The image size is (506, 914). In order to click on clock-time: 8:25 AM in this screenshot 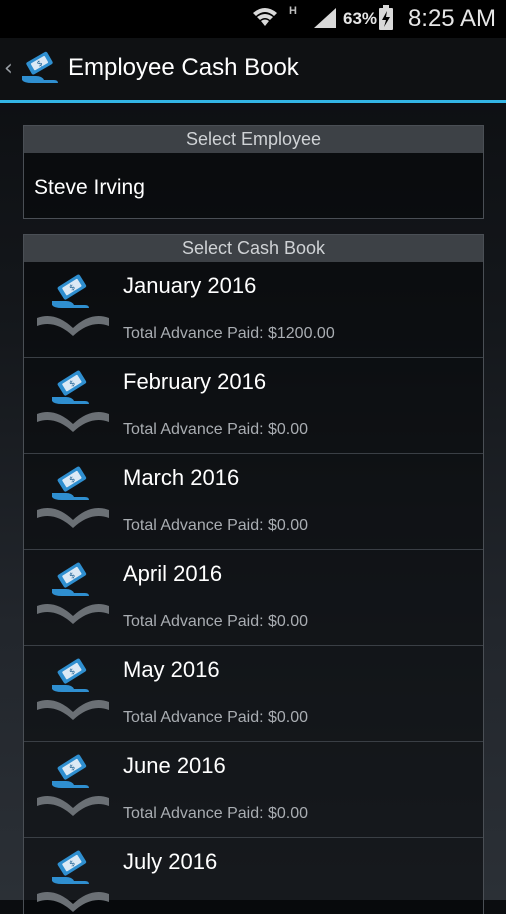, I will do `click(451, 18)`.